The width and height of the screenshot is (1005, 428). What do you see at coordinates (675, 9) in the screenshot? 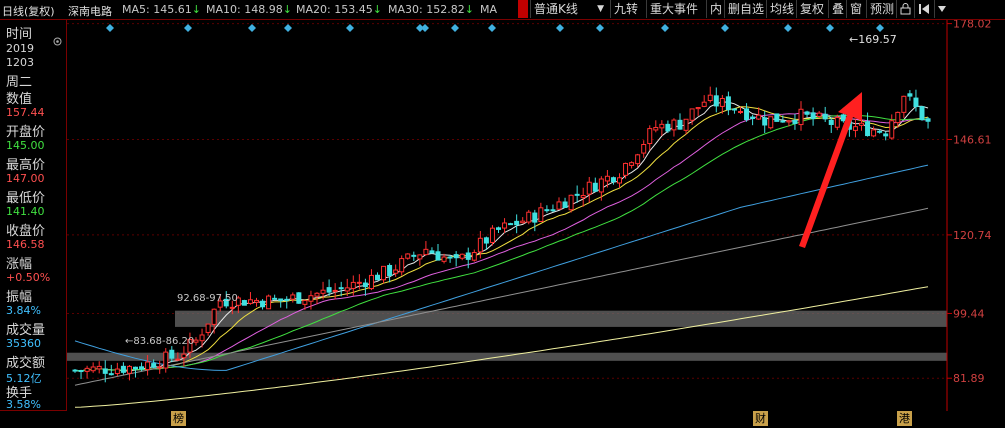
I see `major-events-button: 重大事件` at bounding box center [675, 9].